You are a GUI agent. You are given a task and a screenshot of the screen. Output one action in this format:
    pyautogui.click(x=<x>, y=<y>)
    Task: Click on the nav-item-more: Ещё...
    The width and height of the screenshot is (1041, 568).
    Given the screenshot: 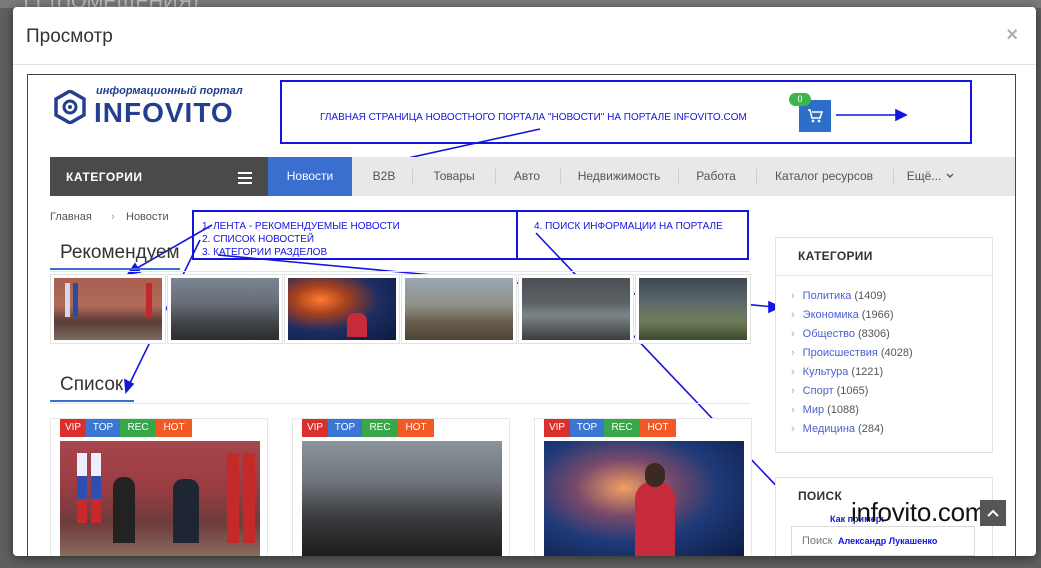 What is the action you would take?
    pyautogui.click(x=924, y=176)
    